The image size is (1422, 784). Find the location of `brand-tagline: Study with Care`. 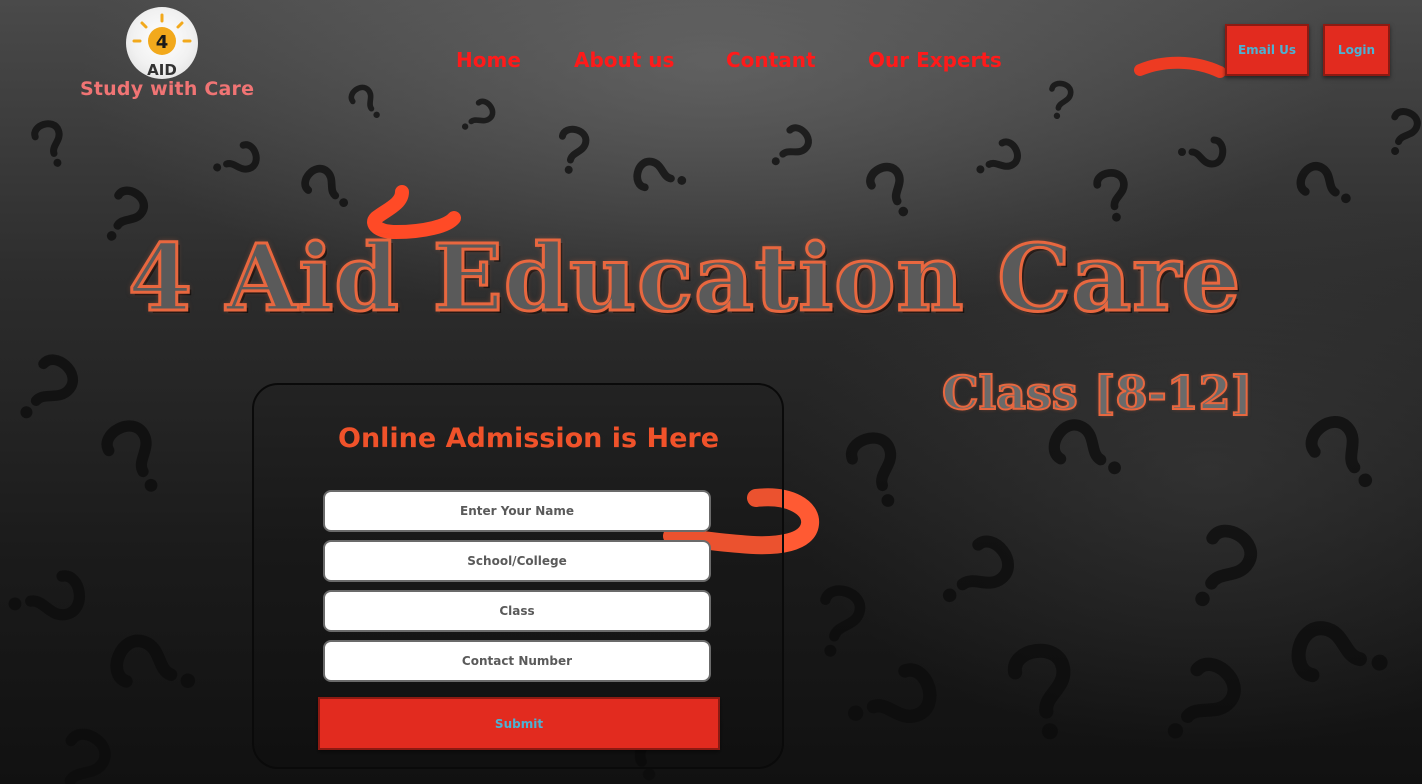

brand-tagline: Study with Care is located at coordinates (167, 89).